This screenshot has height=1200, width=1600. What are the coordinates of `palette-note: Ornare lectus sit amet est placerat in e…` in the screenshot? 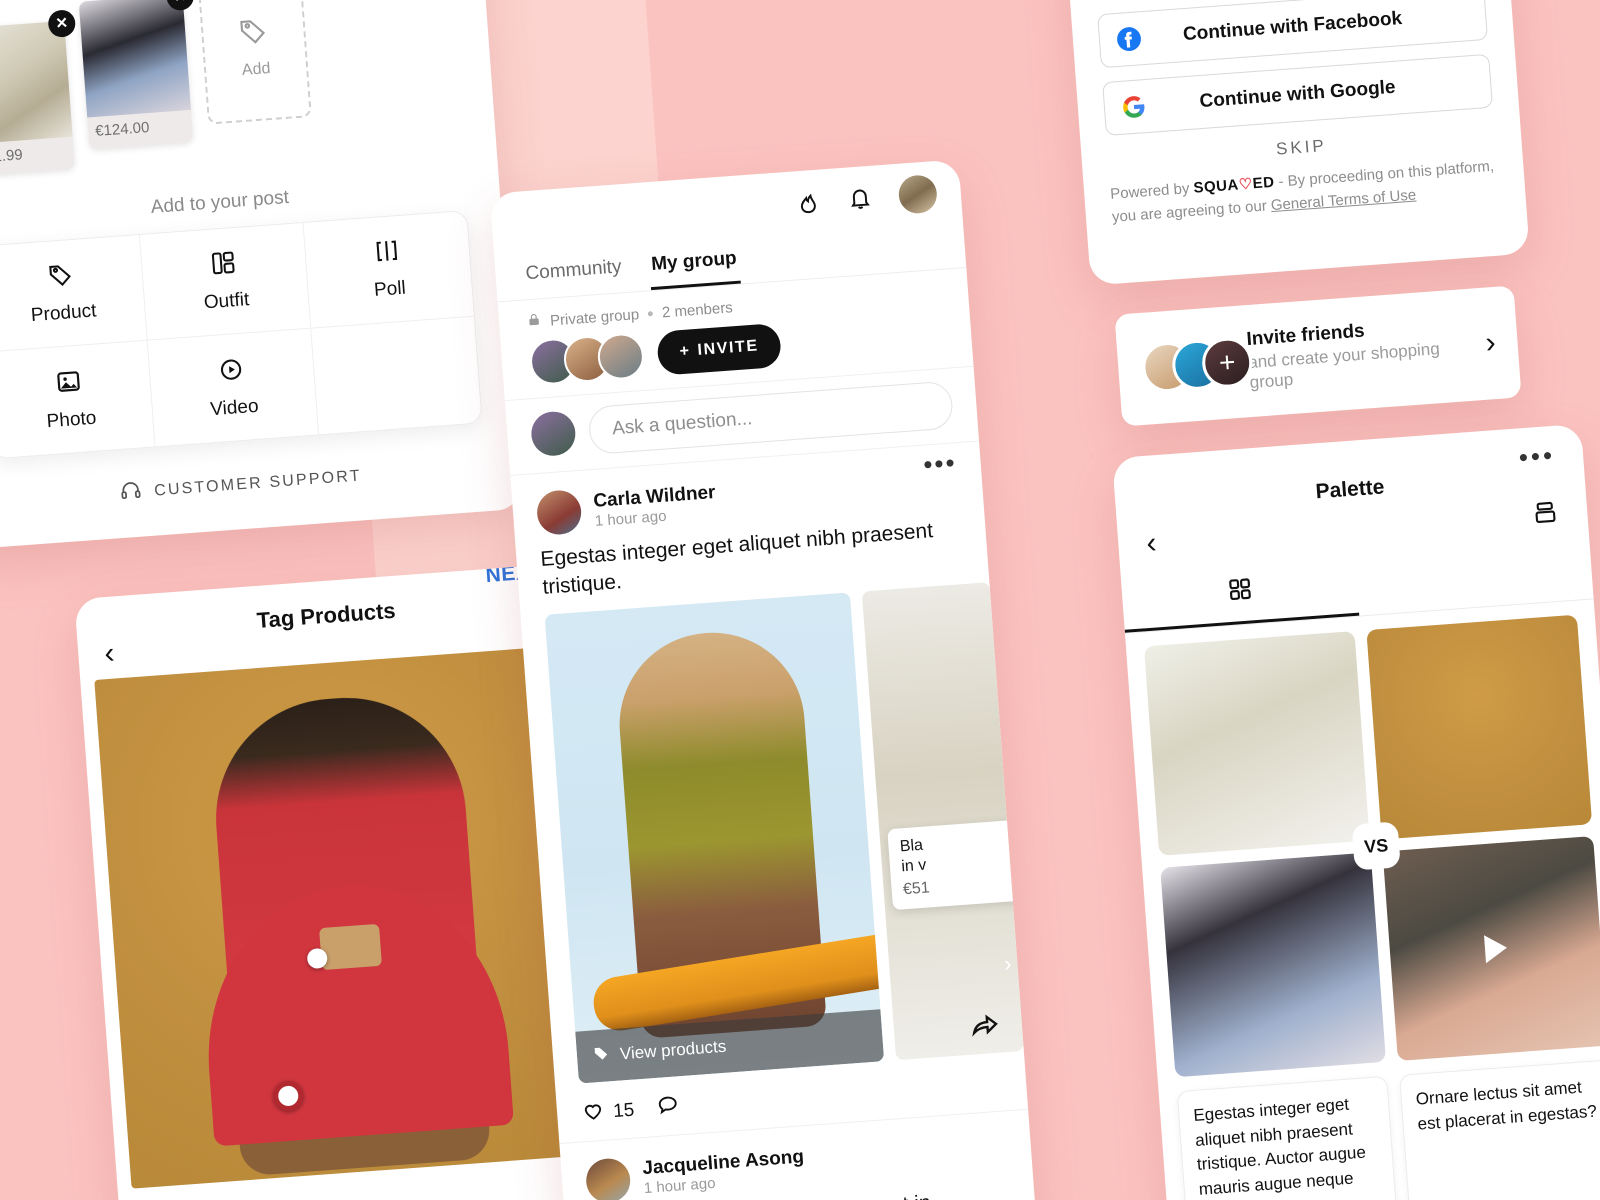 It's located at (1499, 1129).